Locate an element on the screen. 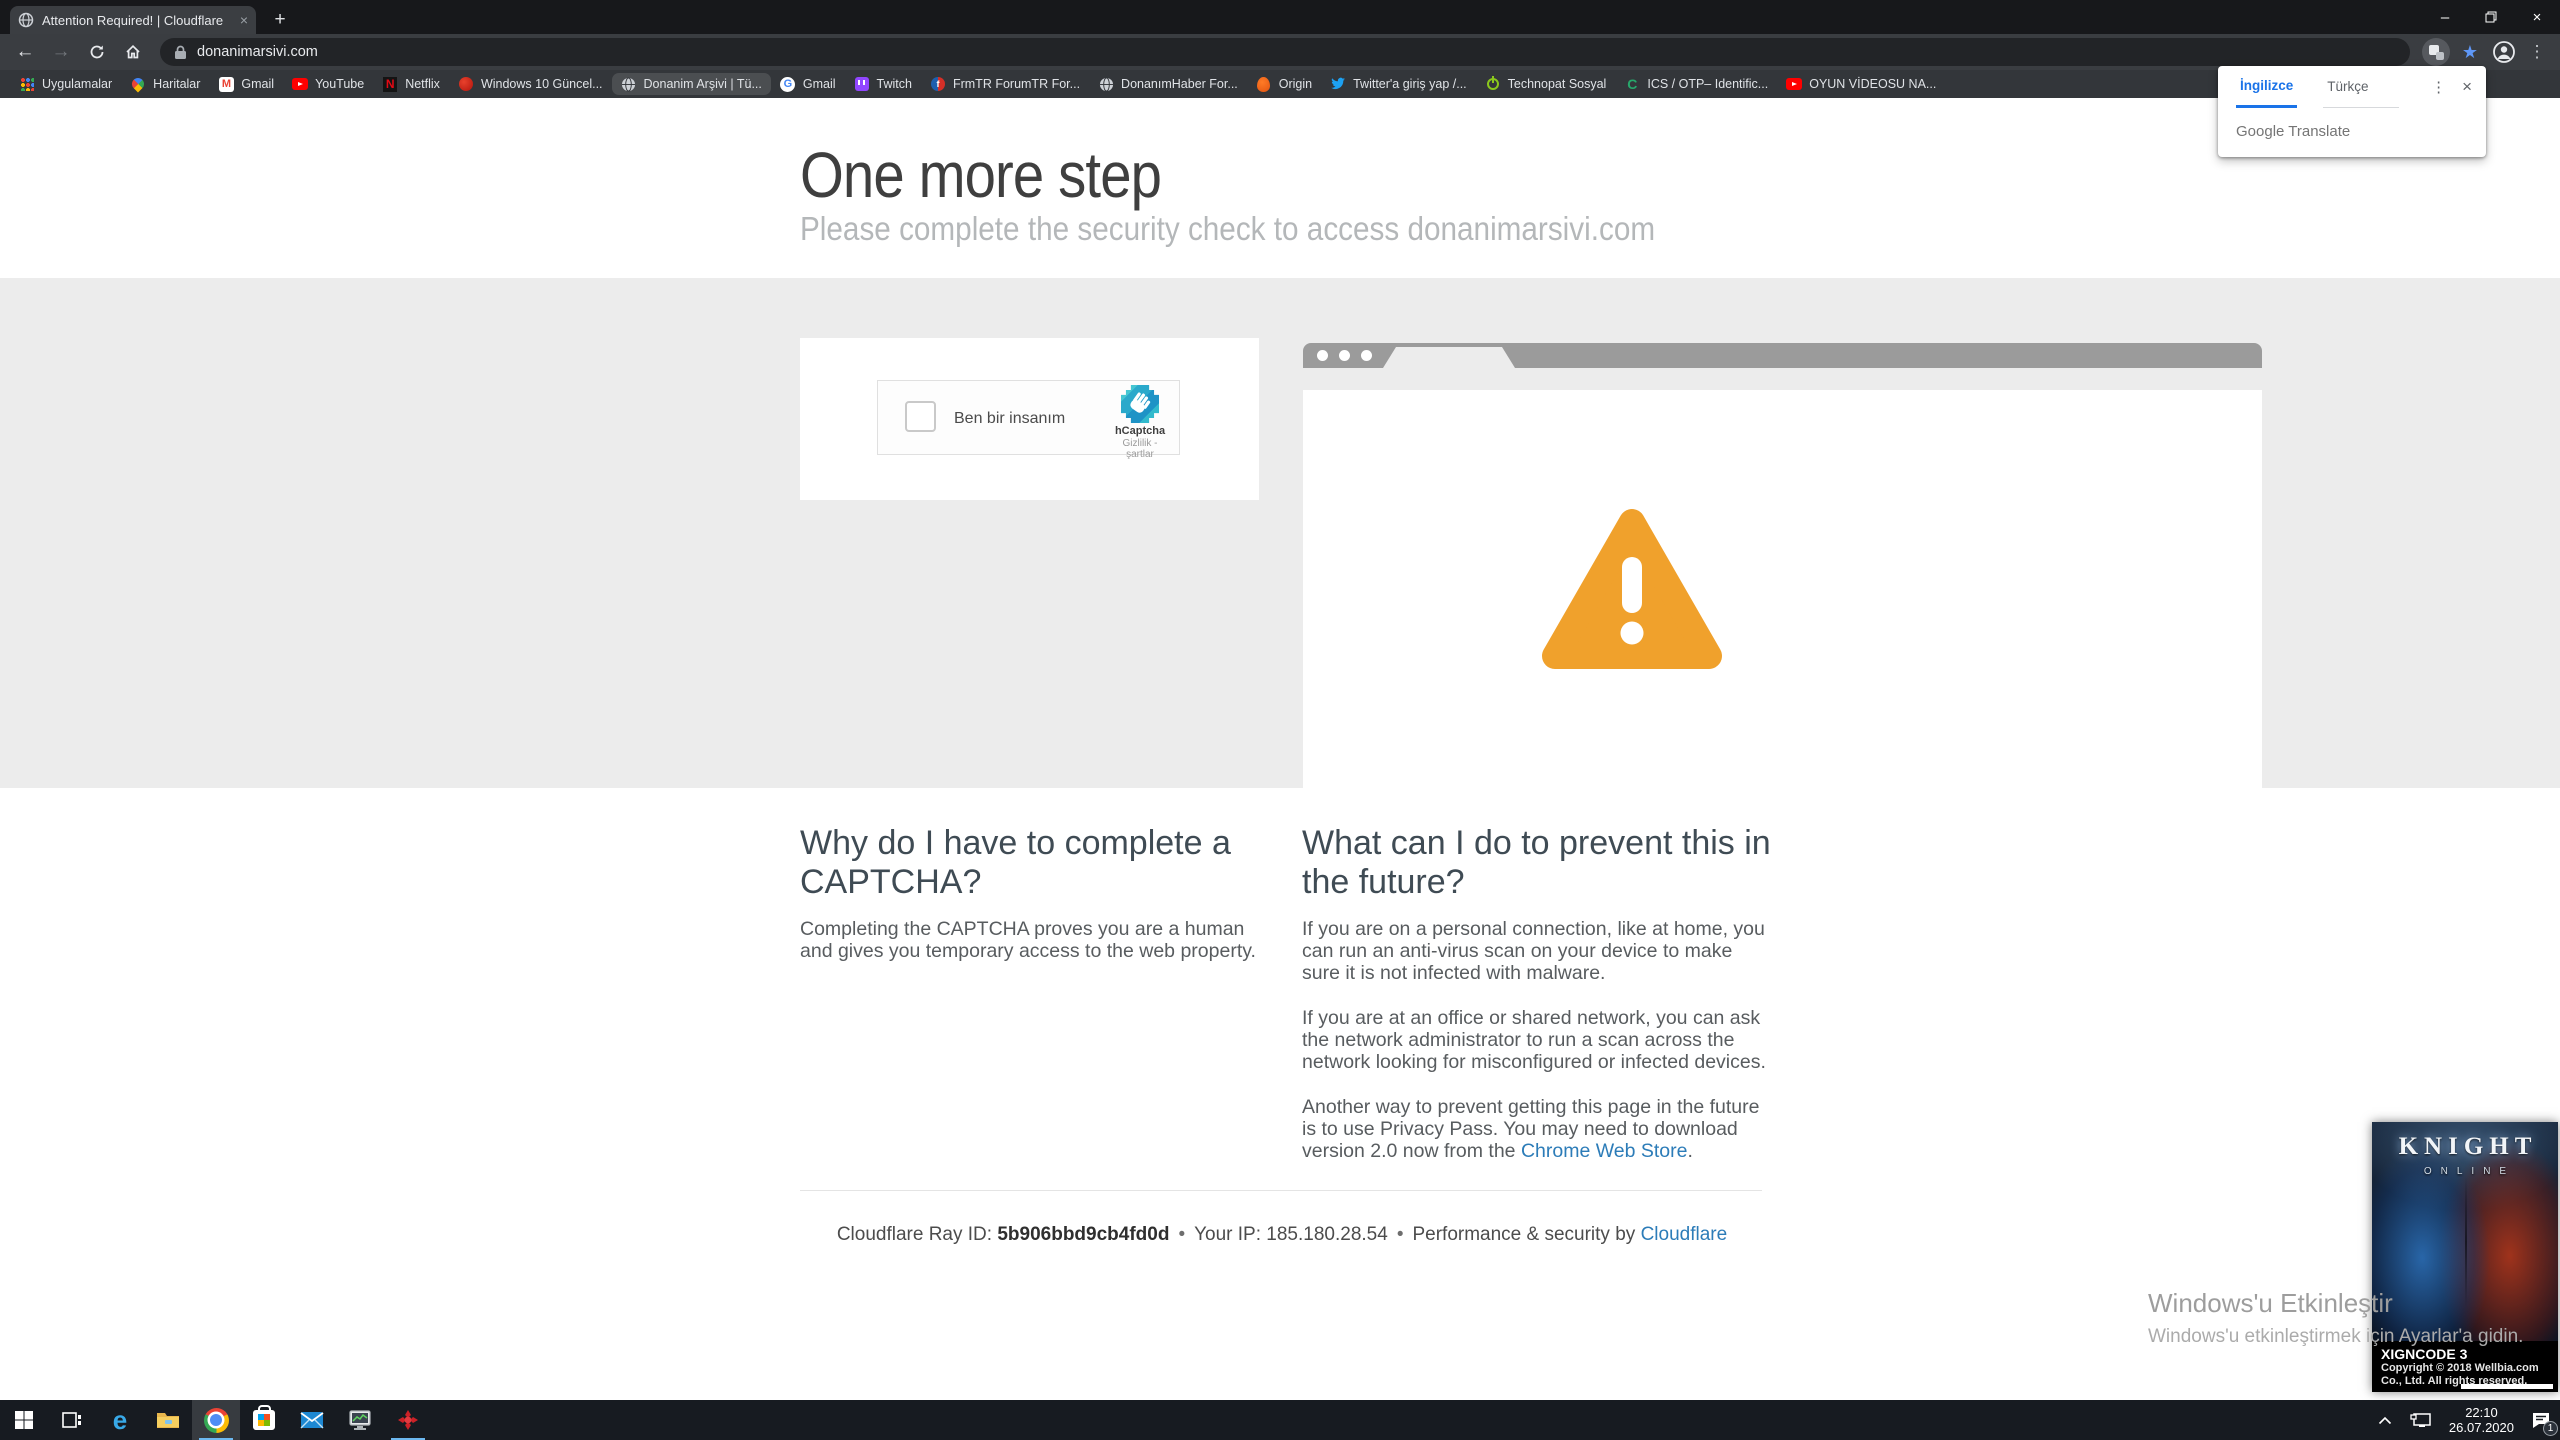 The image size is (2560, 1440). red-circle-icon is located at coordinates (466, 84).